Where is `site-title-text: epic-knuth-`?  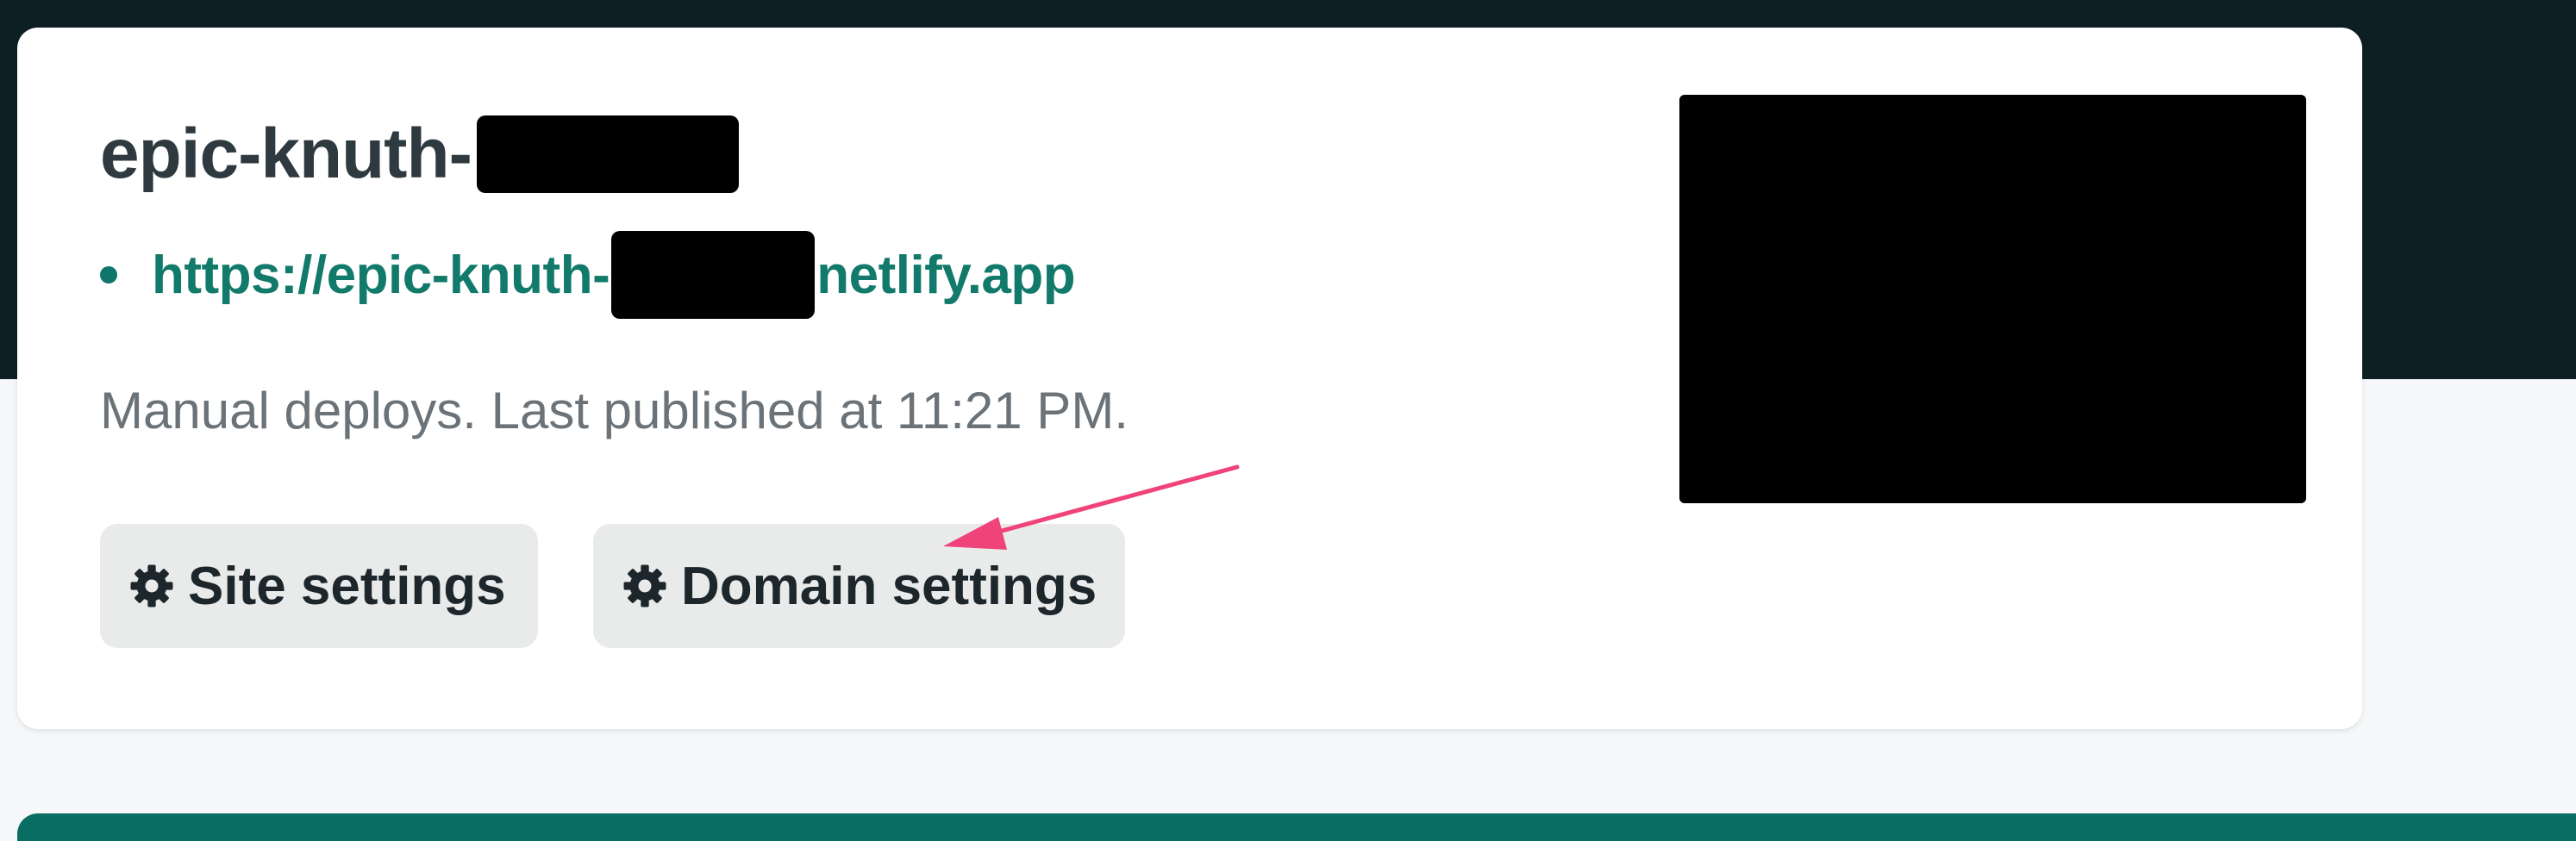 site-title-text: epic-knuth- is located at coordinates (286, 154).